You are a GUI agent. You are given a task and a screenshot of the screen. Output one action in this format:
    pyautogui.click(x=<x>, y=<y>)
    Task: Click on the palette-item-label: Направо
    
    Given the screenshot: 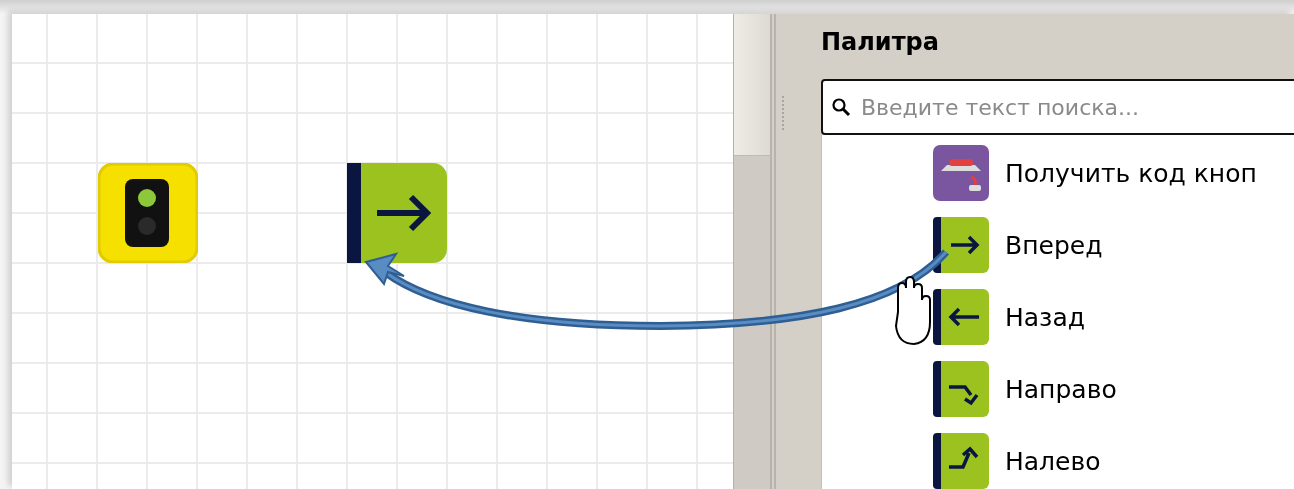 What is the action you would take?
    pyautogui.click(x=1061, y=389)
    